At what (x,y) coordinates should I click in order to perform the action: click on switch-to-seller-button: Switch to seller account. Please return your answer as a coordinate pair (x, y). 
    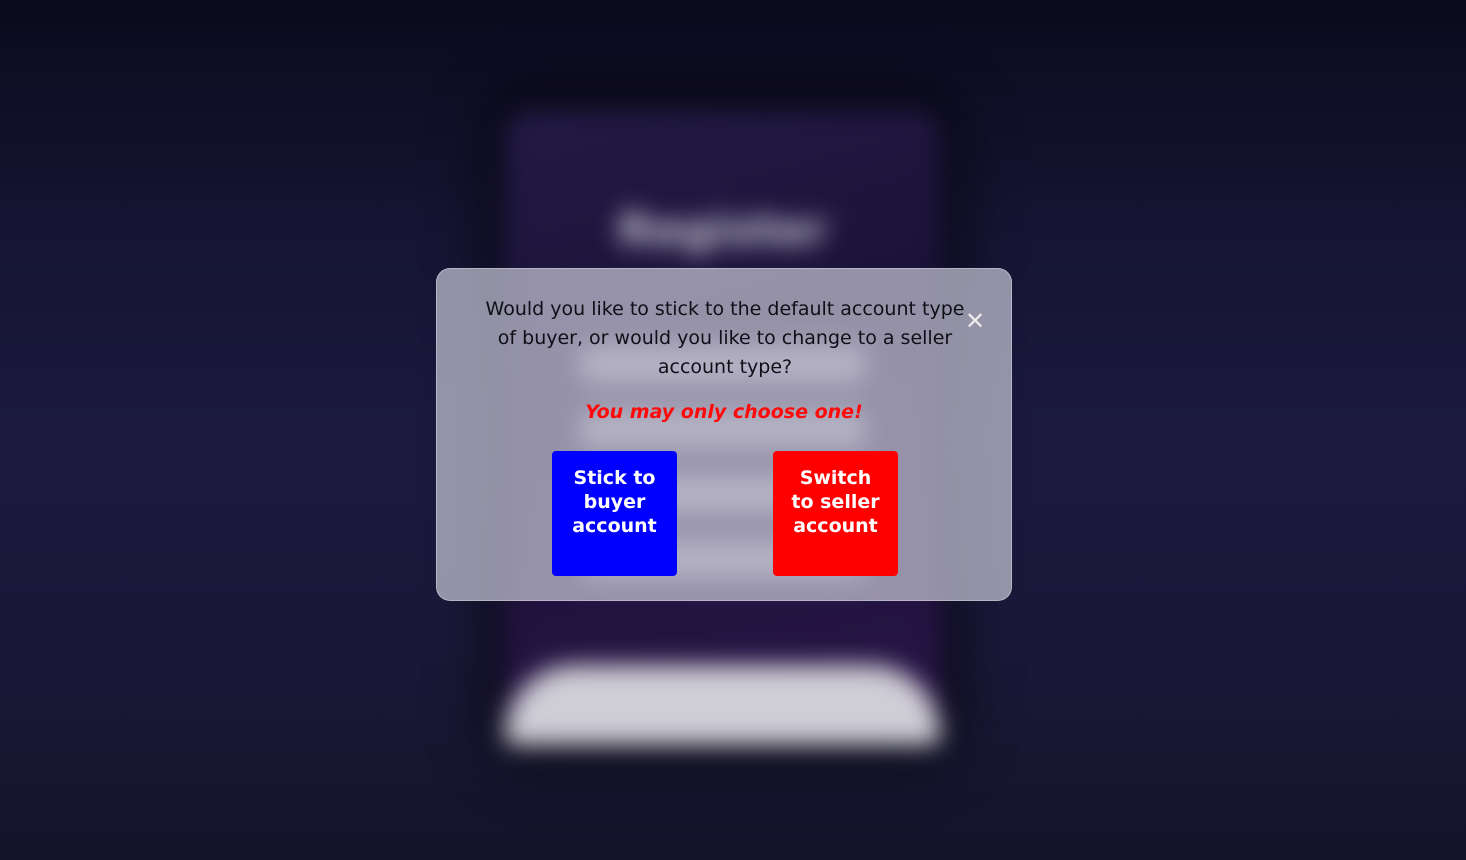
    Looking at the image, I should click on (835, 513).